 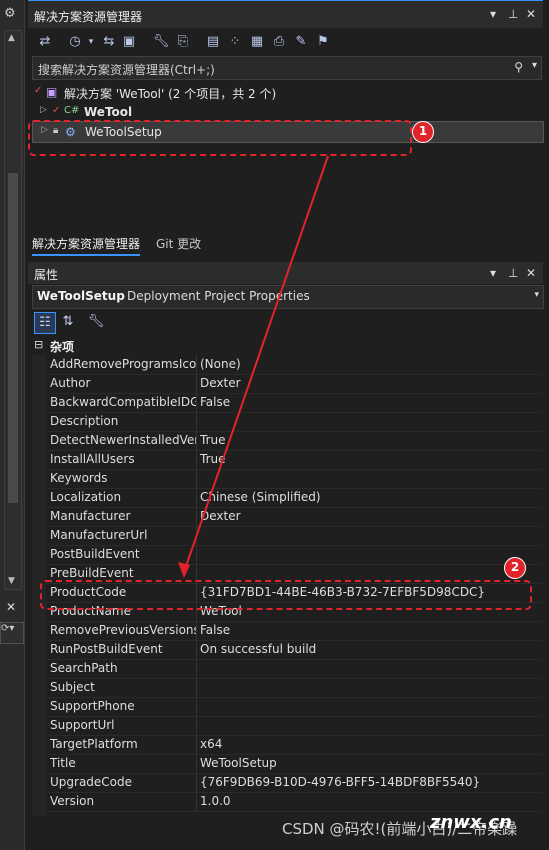 What do you see at coordinates (471, 822) in the screenshot?
I see `znwx-watermark: znwx.cn` at bounding box center [471, 822].